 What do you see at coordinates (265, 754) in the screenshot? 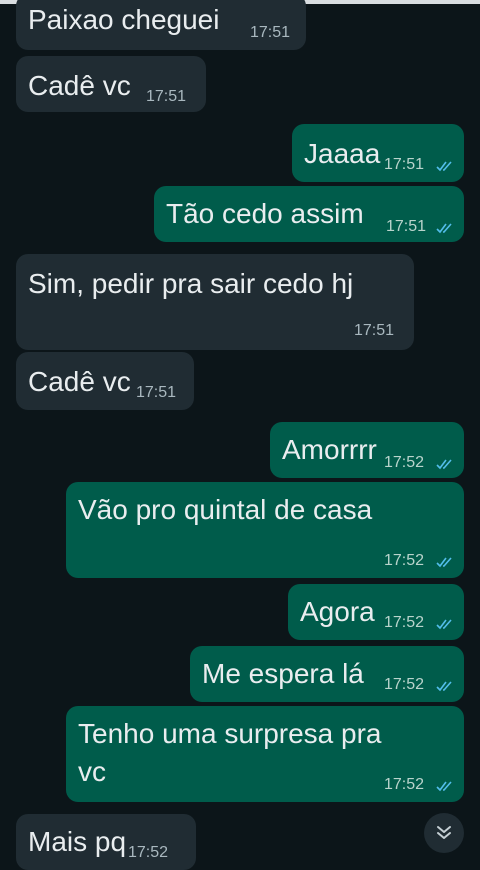
I see `message-outgoing: Tenho uma surpresa pra vc 17:52` at bounding box center [265, 754].